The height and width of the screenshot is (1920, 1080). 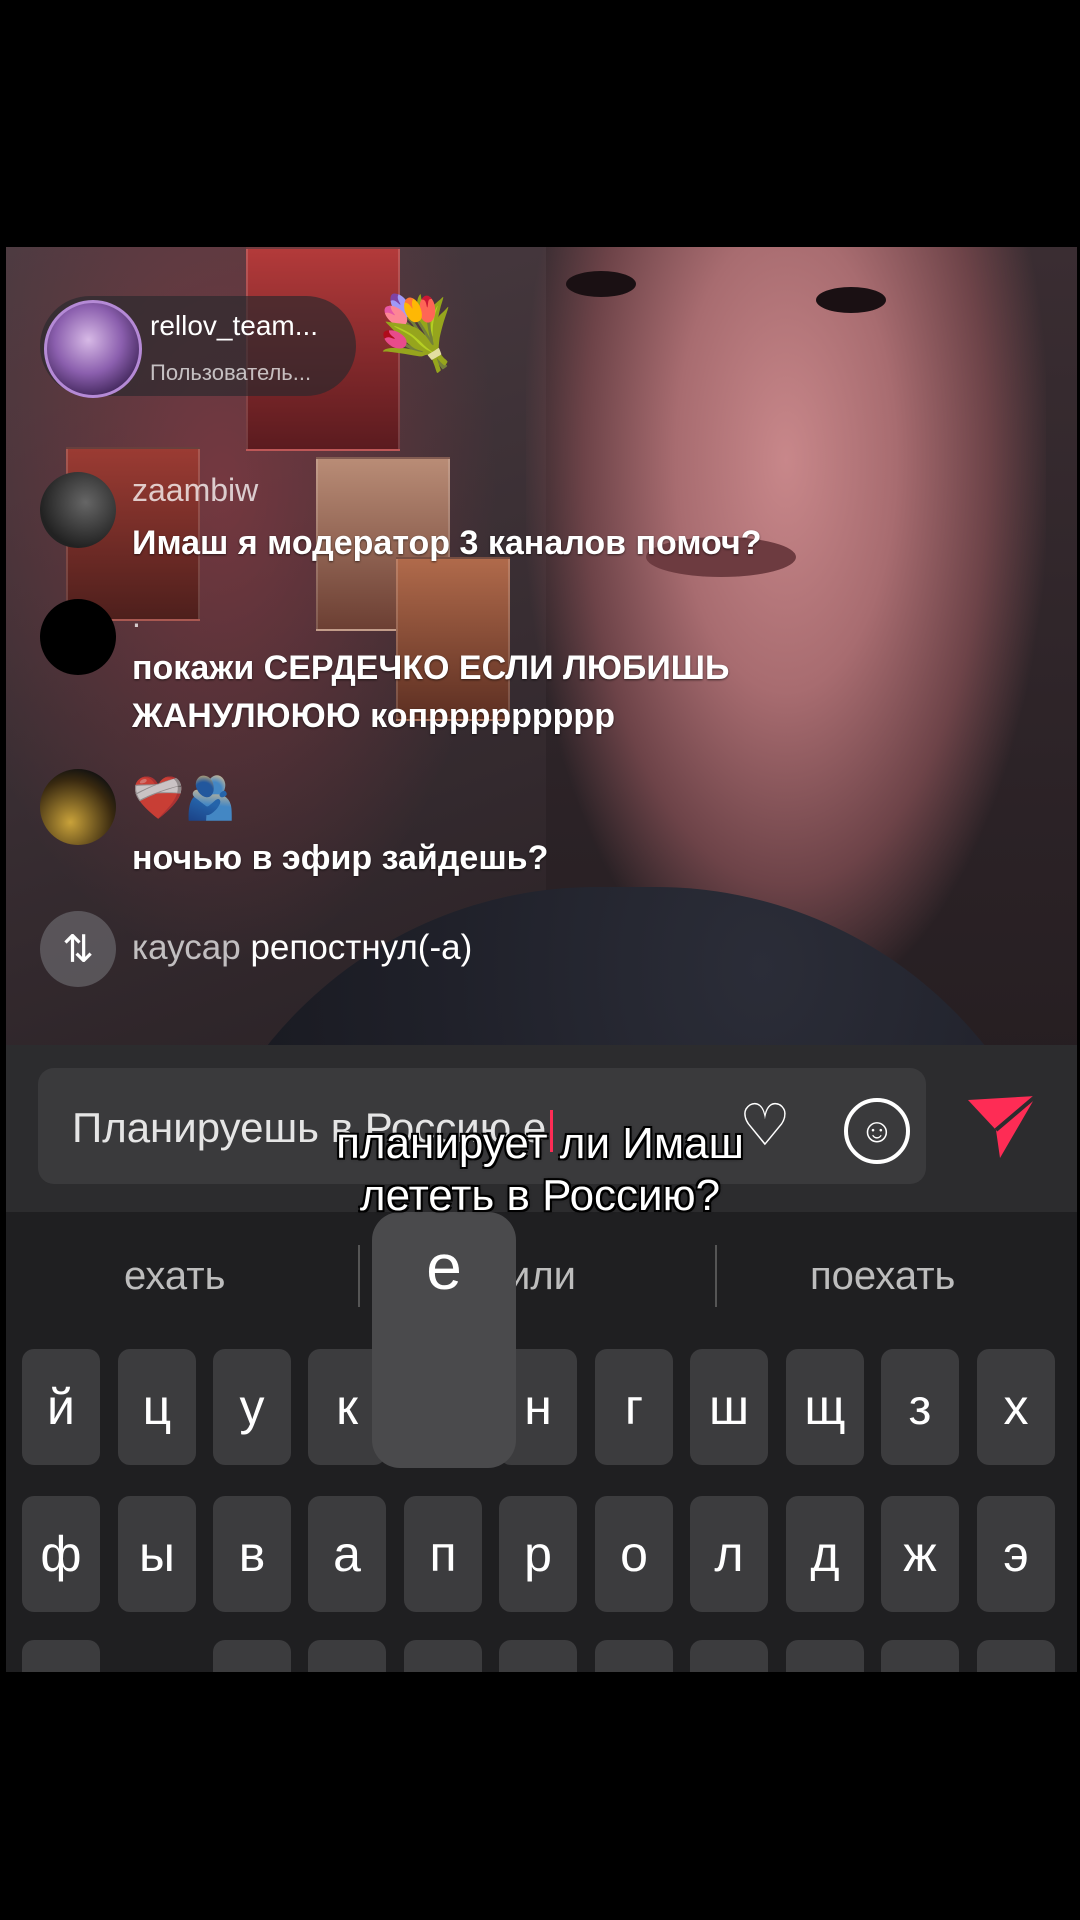 I want to click on flower-bouquet-icon: 💐, so click(x=416, y=333).